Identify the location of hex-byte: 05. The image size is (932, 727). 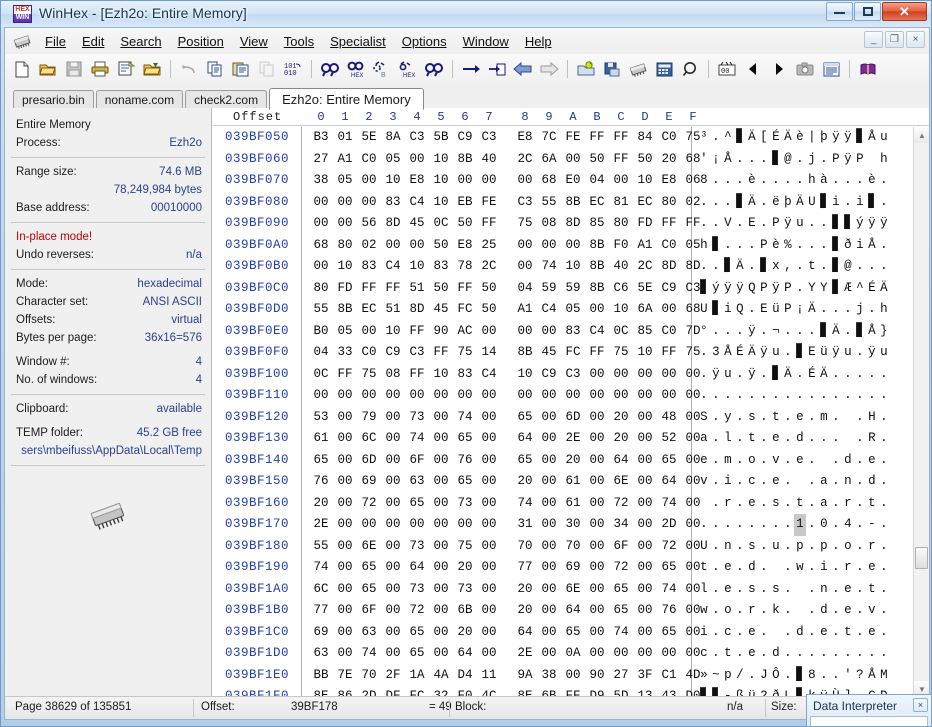
(345, 181).